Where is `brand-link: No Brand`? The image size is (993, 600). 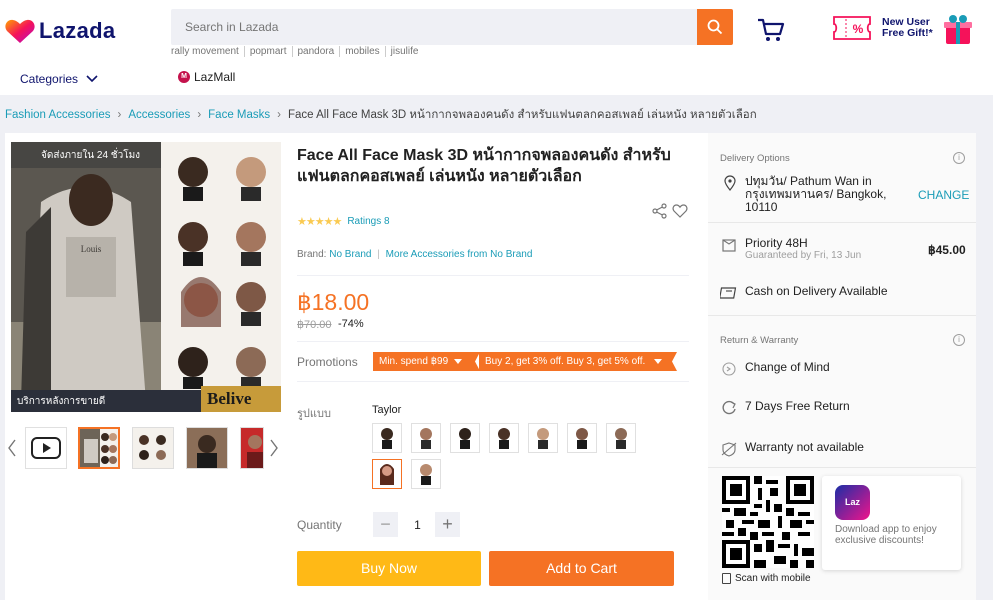 brand-link: No Brand is located at coordinates (350, 254).